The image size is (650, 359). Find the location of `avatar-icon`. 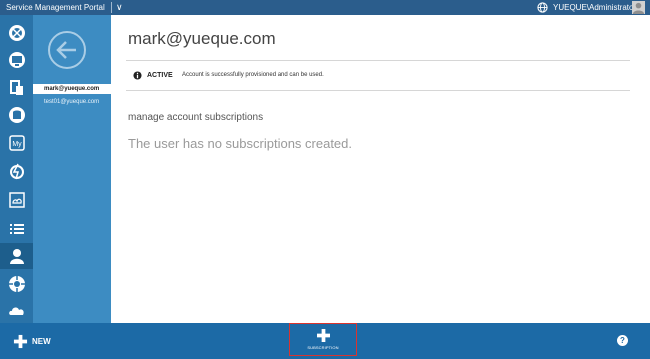

avatar-icon is located at coordinates (638, 7).